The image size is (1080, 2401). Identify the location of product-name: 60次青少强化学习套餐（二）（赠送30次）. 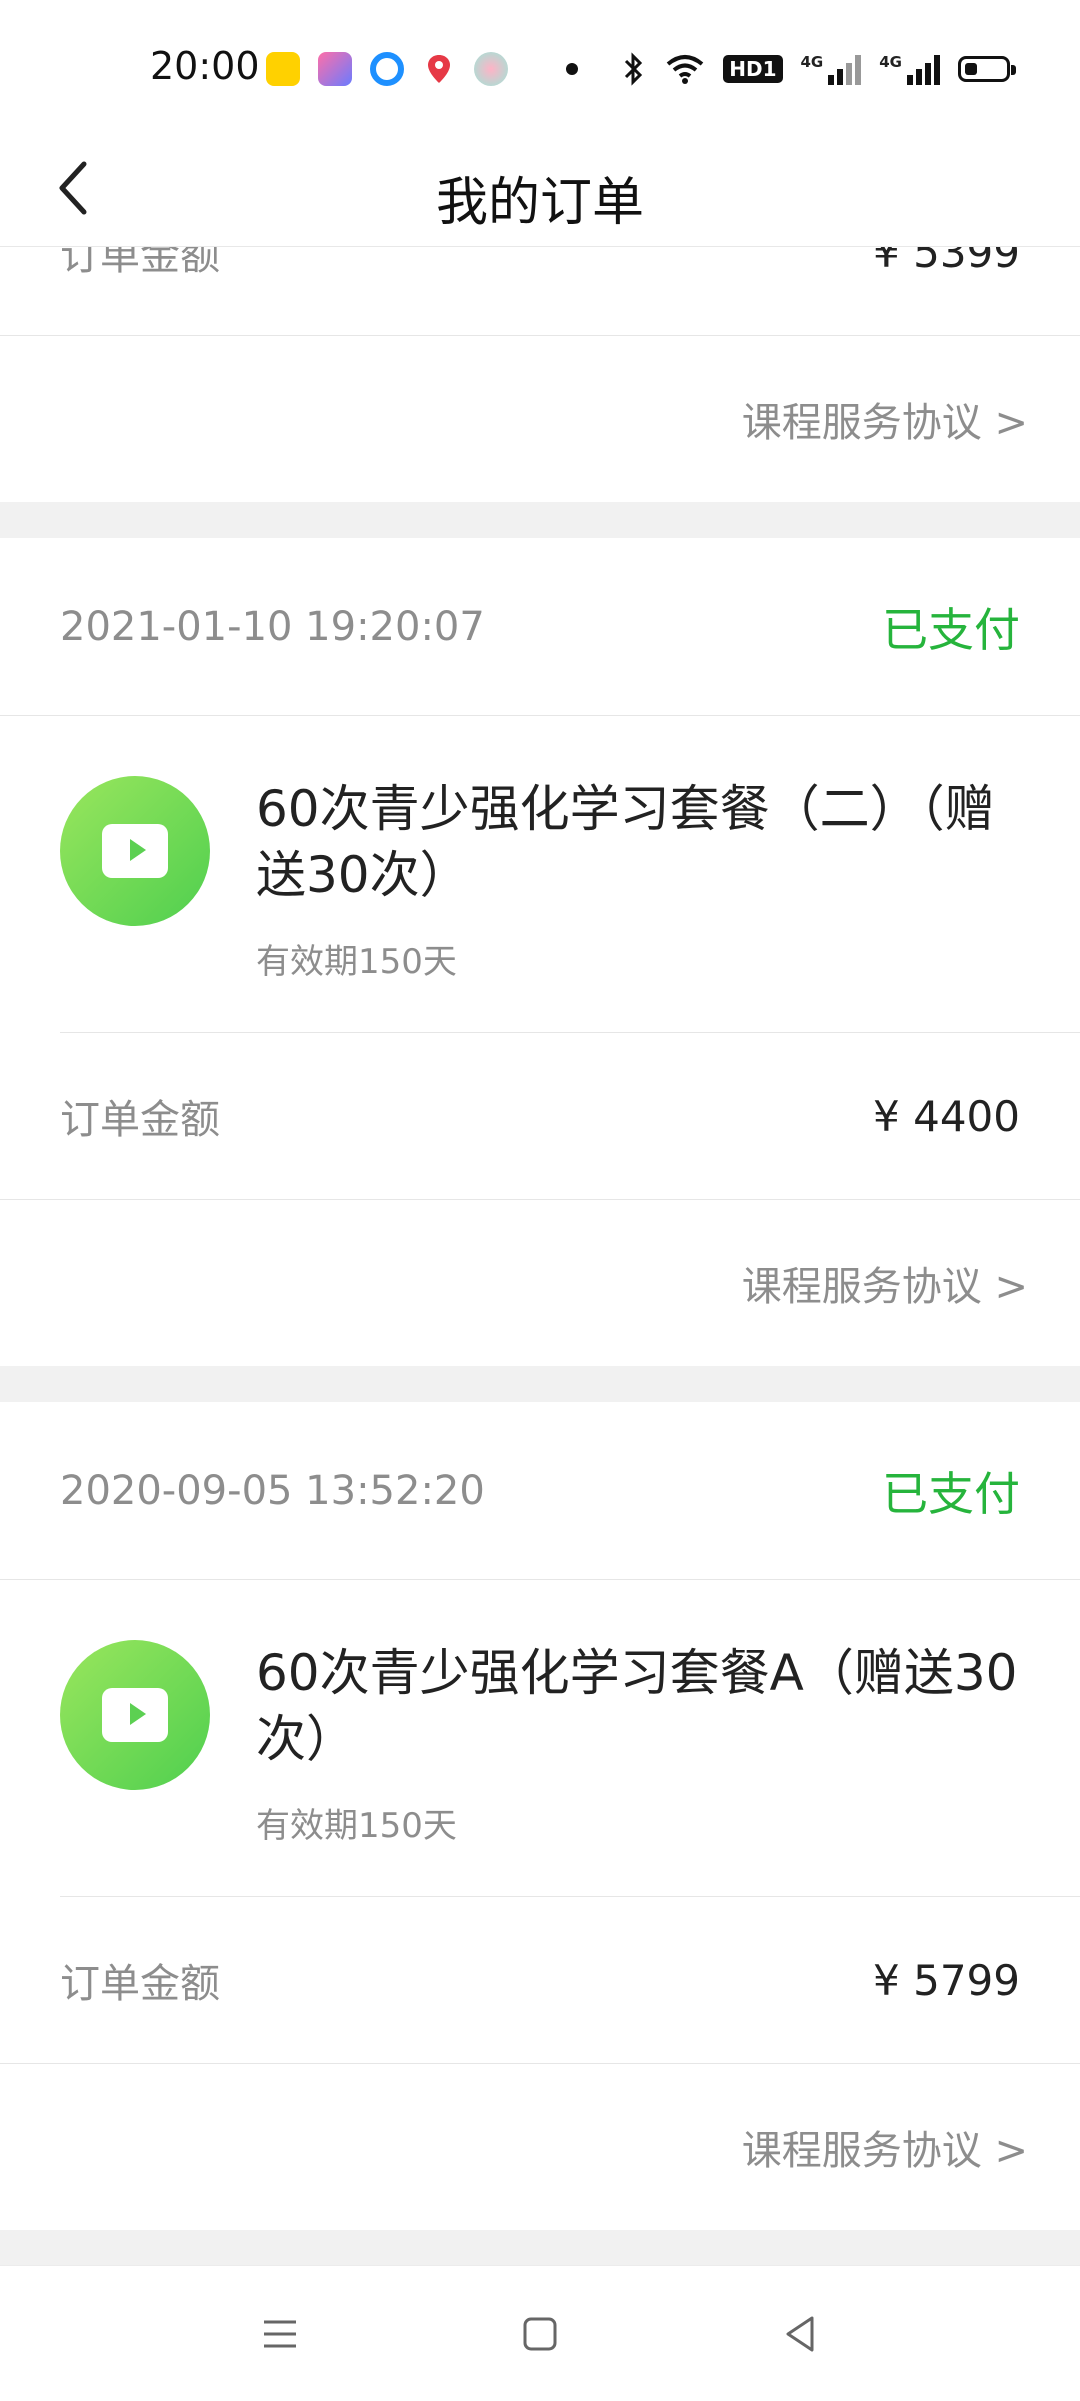
(625, 842).